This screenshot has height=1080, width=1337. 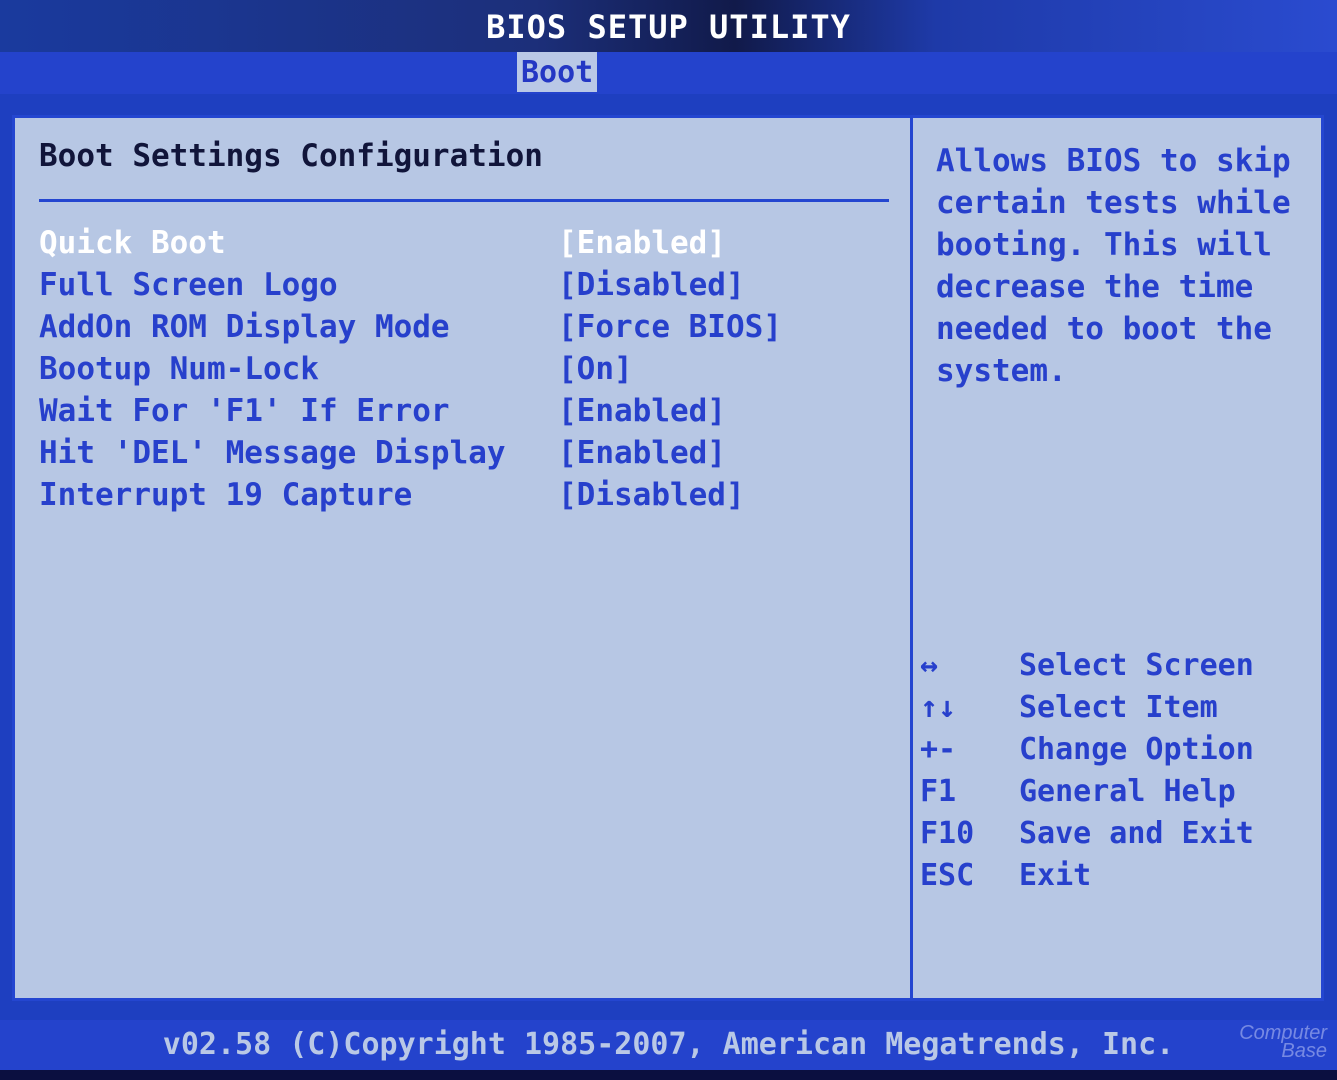 I want to click on plus-minus-key: +-, so click(x=938, y=749).